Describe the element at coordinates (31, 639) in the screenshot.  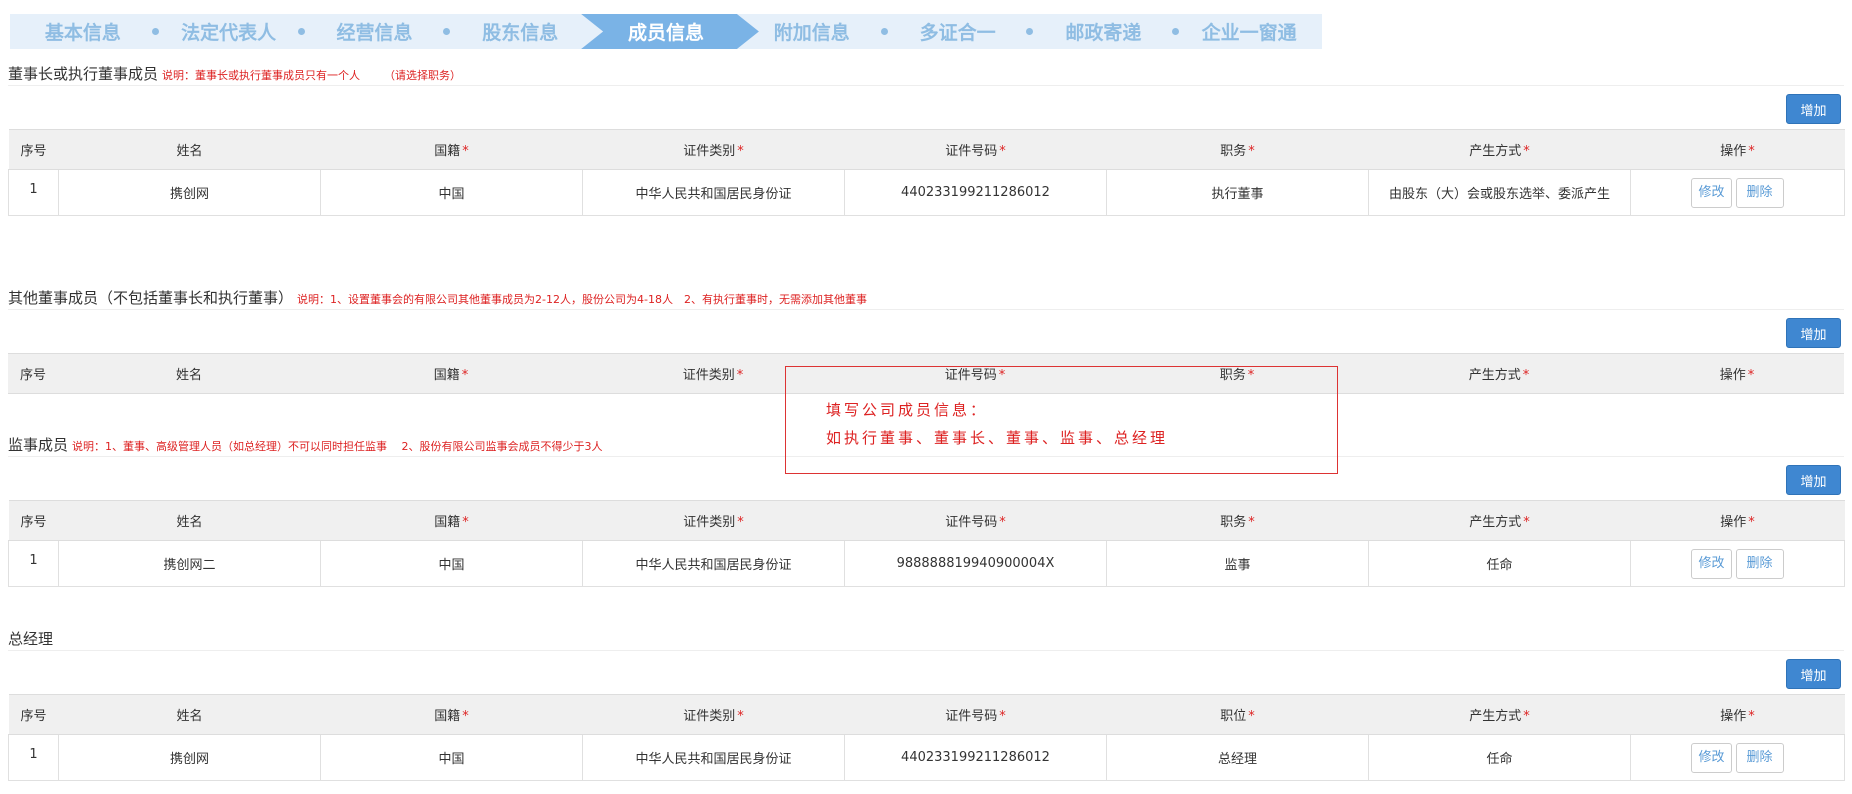
I see `section-title-manager: 总经理` at that location.